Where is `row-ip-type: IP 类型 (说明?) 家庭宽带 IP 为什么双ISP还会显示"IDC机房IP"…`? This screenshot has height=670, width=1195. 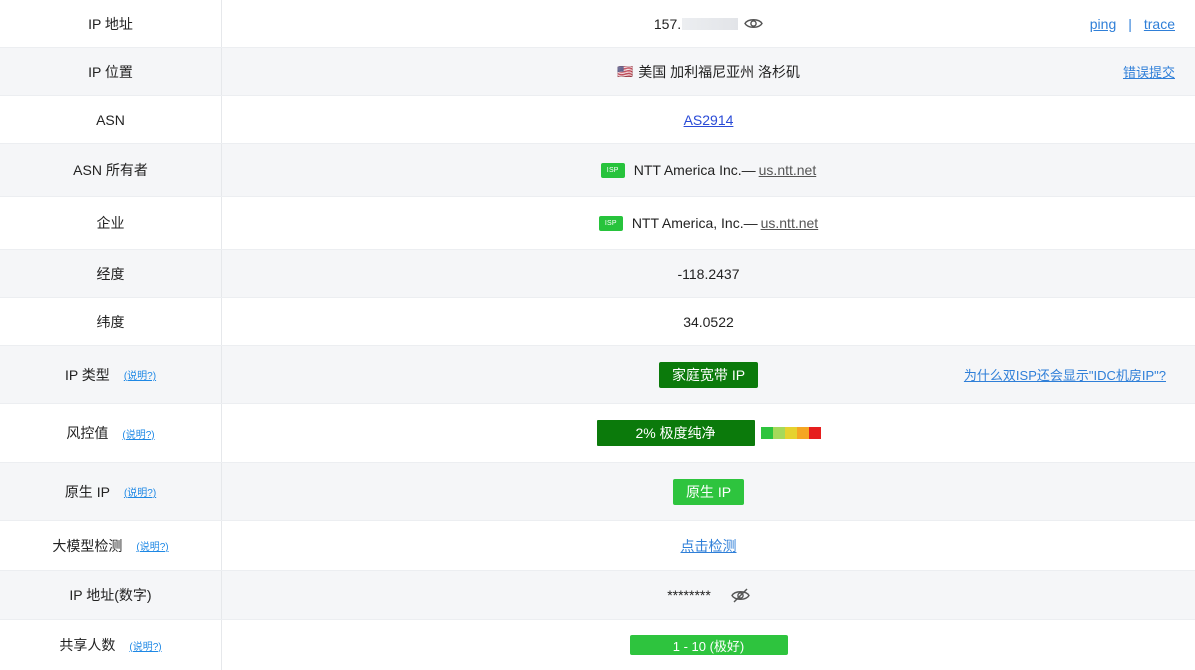
row-ip-type: IP 类型 (说明?) 家庭宽带 IP 为什么双ISP还会显示"IDC机房IP"… is located at coordinates (597, 375).